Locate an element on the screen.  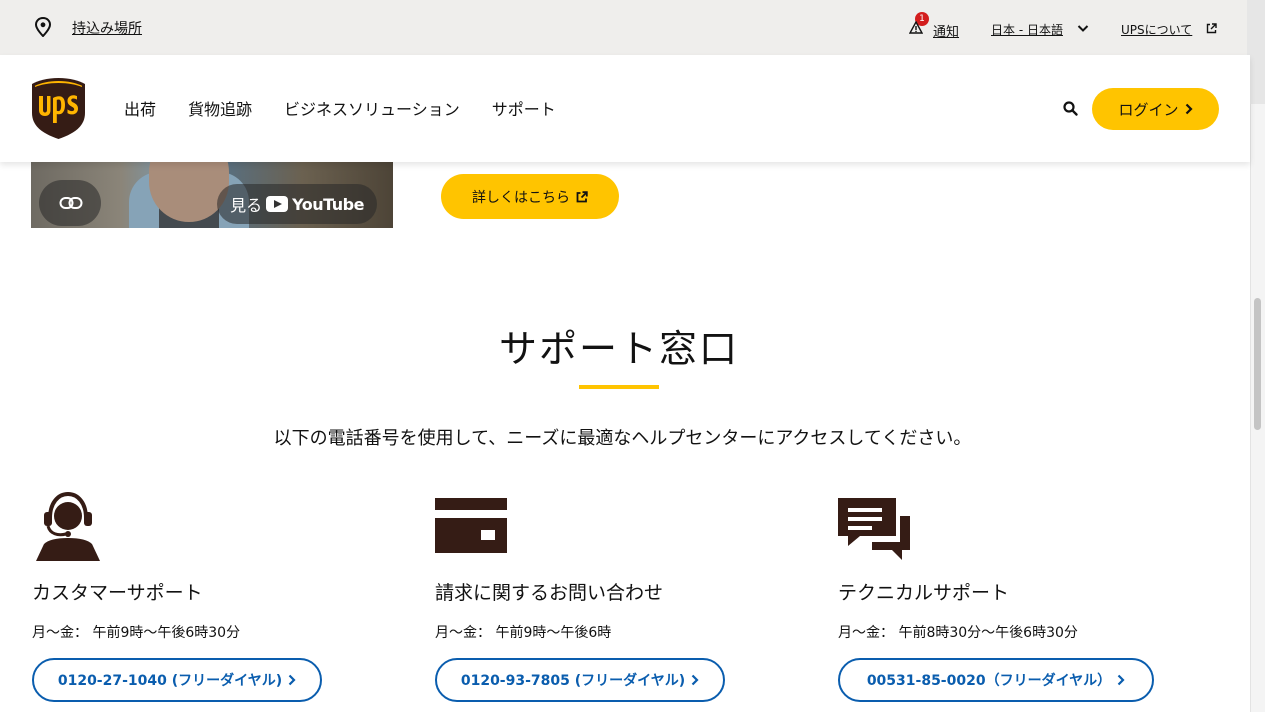
phone-number: 0120-27-1040 (フリーダイヤル) is located at coordinates (170, 681).